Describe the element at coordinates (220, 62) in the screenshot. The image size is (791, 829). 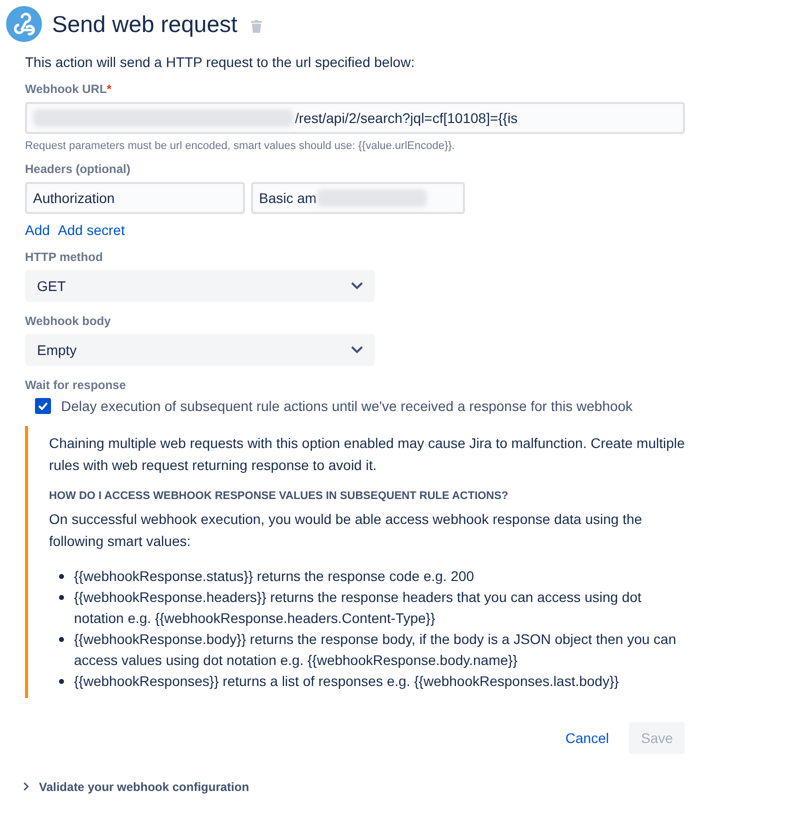
I see `description-text: This action will send a HTTP request to the url specified below:` at that location.